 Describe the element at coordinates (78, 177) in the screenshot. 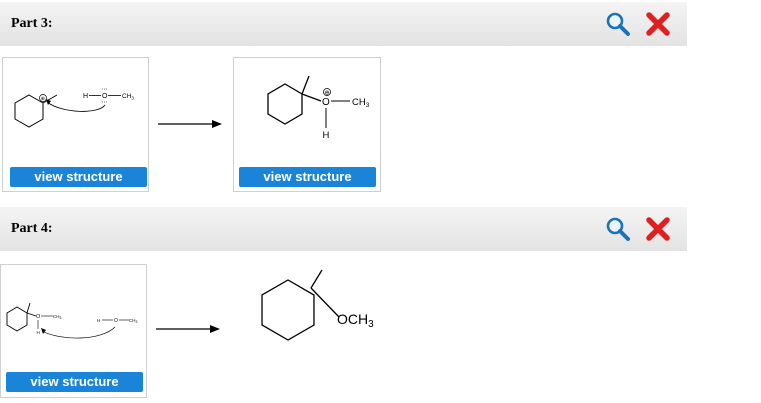

I see `part-3-reactant-view-structure-button: view structure` at that location.